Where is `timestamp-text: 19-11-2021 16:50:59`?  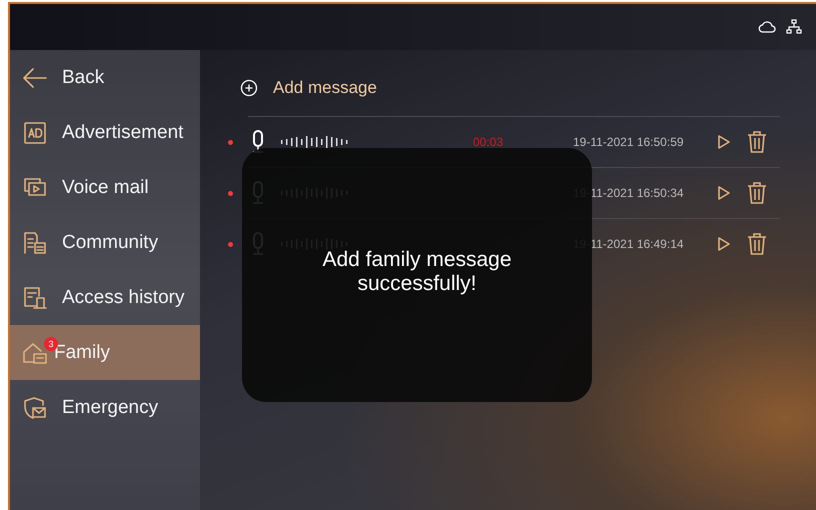 timestamp-text: 19-11-2021 16:50:59 is located at coordinates (629, 142).